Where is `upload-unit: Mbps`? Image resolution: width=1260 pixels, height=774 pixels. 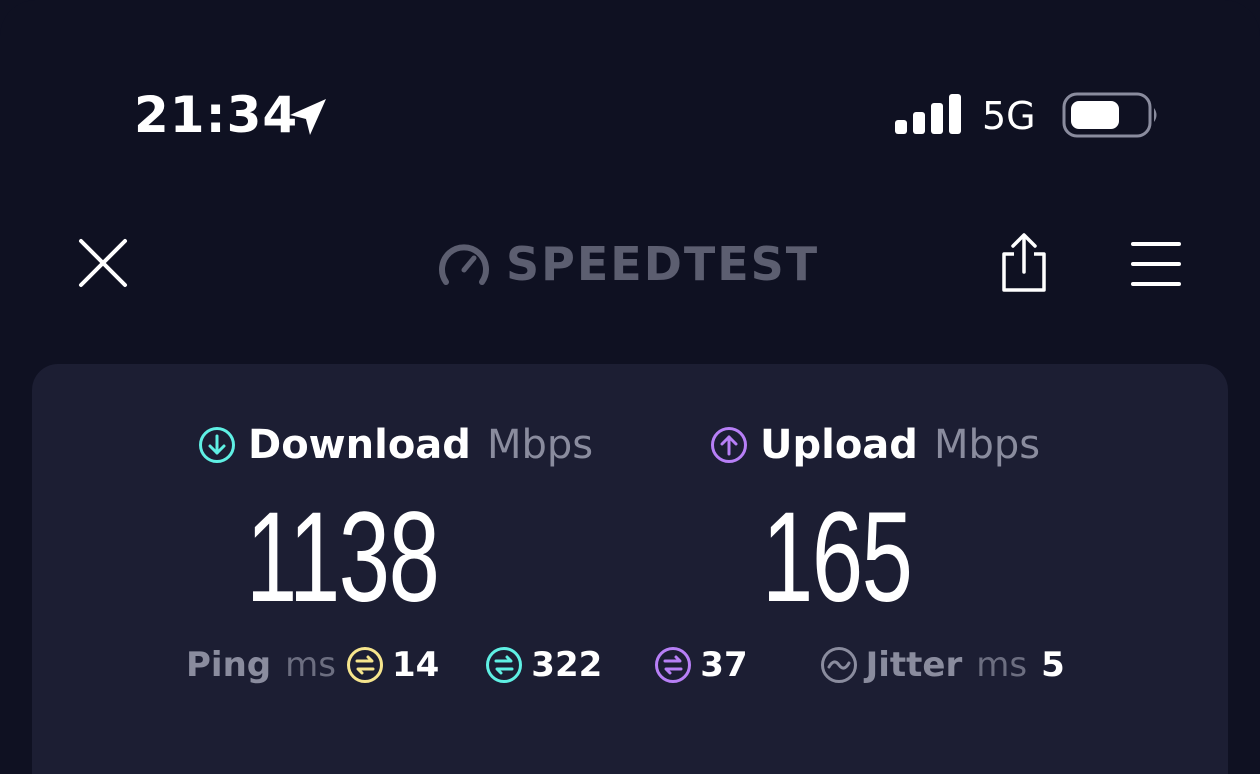
upload-unit: Mbps is located at coordinates (987, 445).